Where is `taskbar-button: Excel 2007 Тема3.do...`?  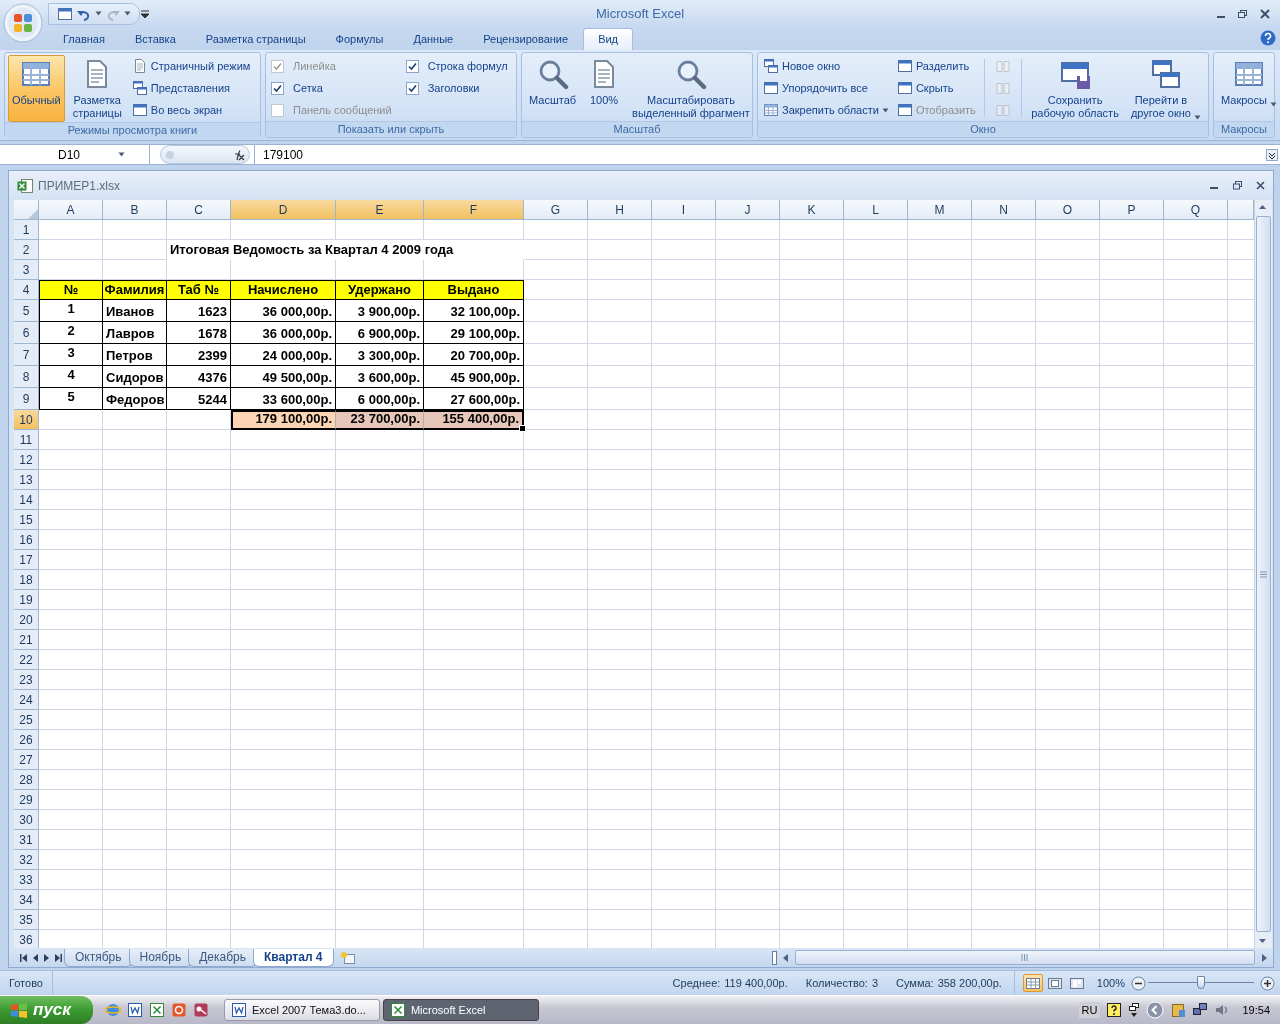
taskbar-button: Excel 2007 Тема3.do... is located at coordinates (301, 1010).